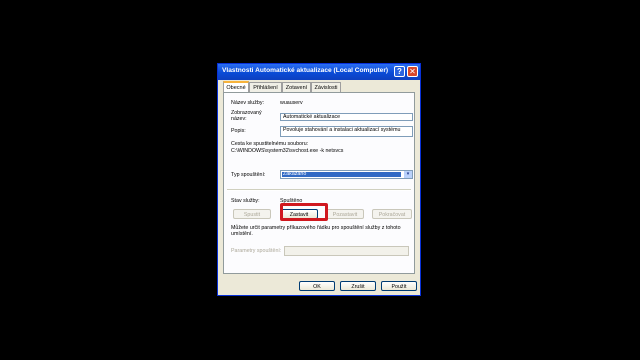 Image resolution: width=640 pixels, height=360 pixels. What do you see at coordinates (270, 144) in the screenshot?
I see `exec-path-label: Cesta ke spustitelnému souboru:` at bounding box center [270, 144].